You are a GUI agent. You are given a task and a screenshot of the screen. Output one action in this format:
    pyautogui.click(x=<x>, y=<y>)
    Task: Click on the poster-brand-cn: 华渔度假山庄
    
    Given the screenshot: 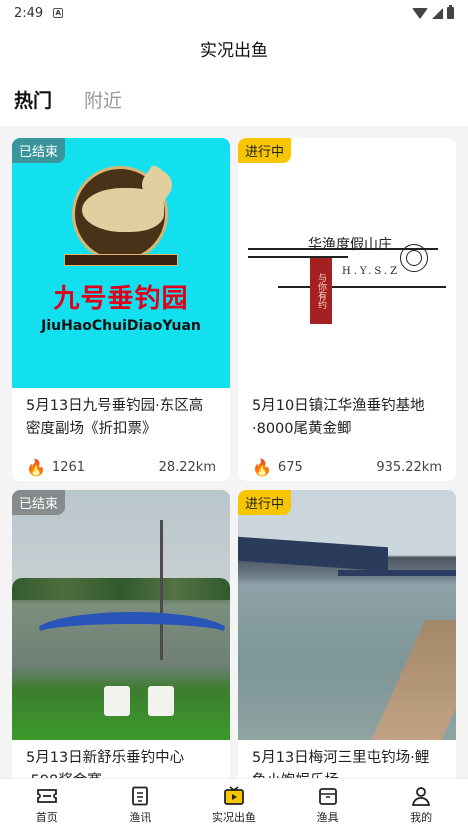 What is the action you would take?
    pyautogui.click(x=350, y=245)
    